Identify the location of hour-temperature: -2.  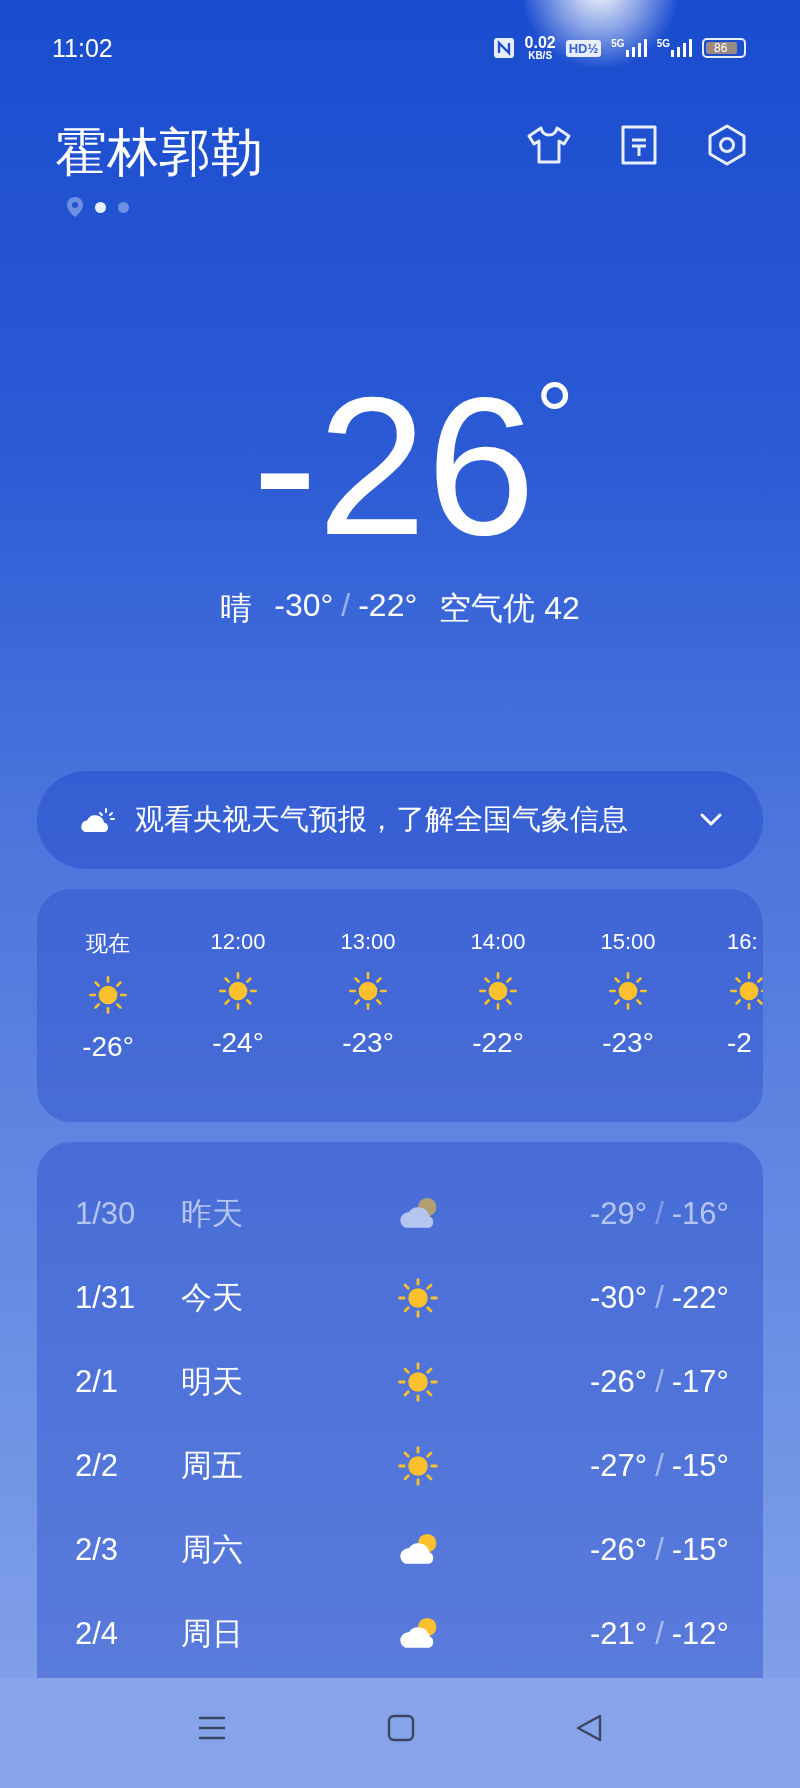
(739, 1043).